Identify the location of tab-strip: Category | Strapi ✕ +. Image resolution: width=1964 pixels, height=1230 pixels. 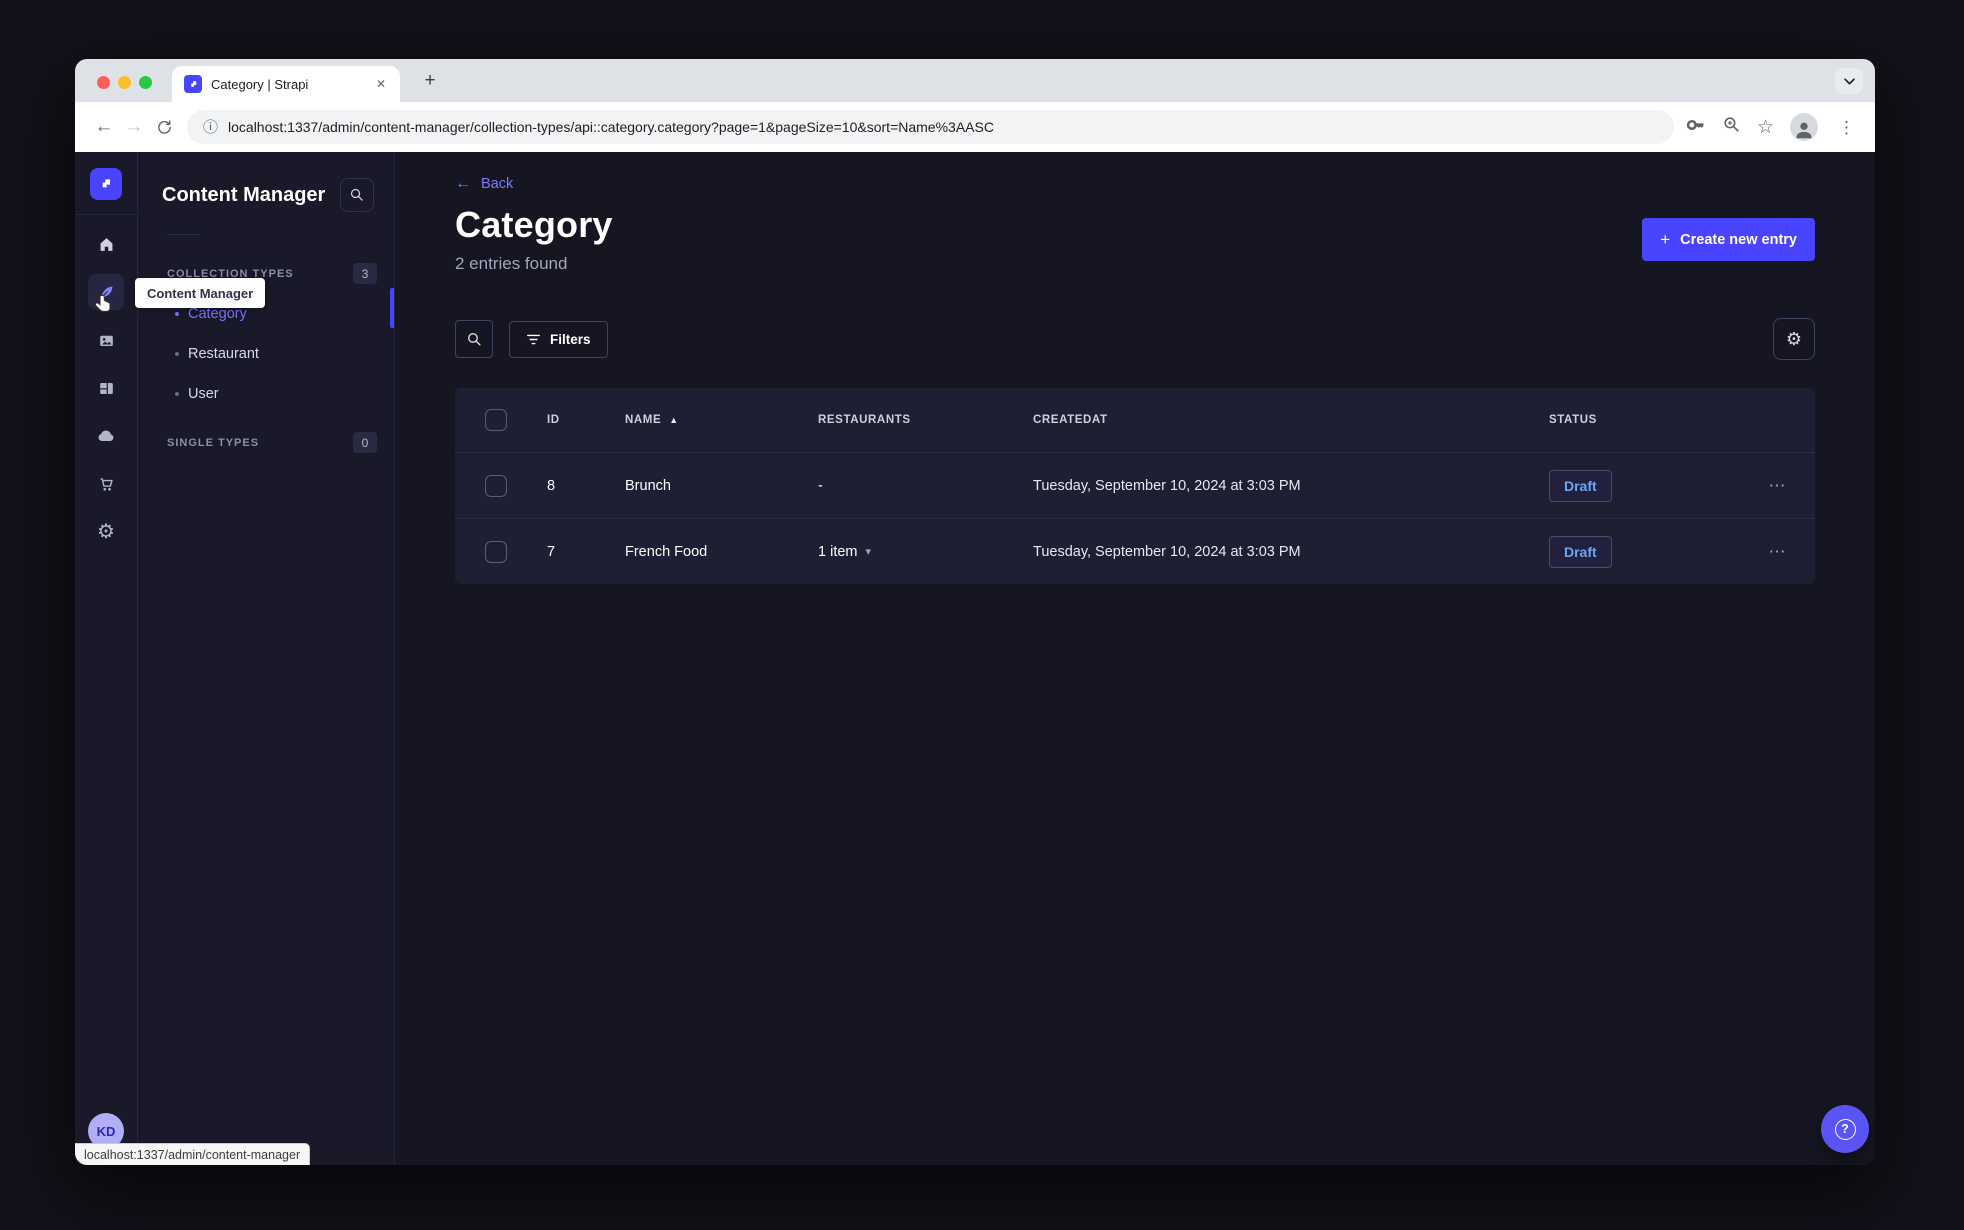
(975, 80).